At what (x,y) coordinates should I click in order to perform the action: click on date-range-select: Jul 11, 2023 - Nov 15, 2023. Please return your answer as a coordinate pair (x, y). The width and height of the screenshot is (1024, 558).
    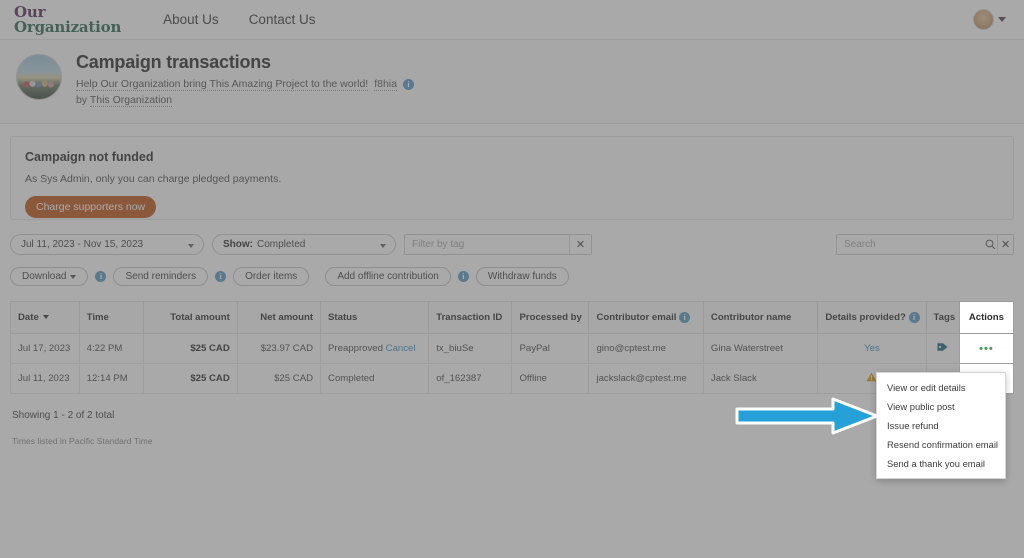
    Looking at the image, I should click on (107, 244).